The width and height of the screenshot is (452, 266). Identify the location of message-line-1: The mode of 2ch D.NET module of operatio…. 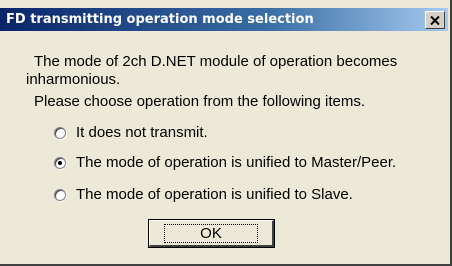
(216, 61).